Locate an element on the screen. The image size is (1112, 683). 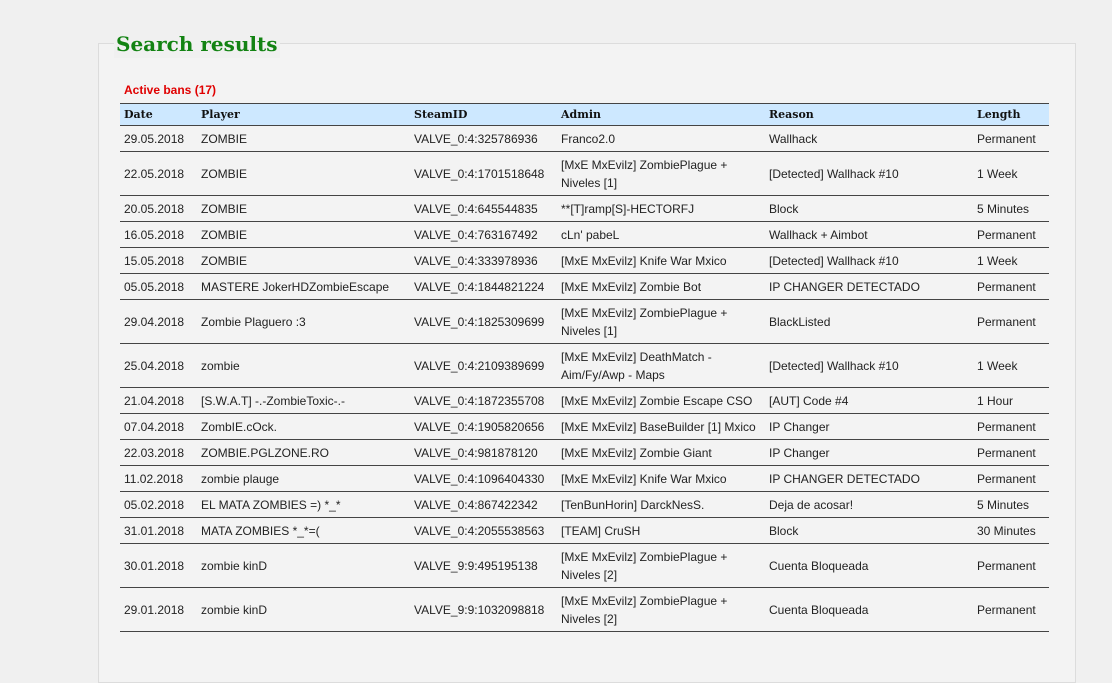
cell-steamid: VALVE_9:9:495195138 is located at coordinates (483, 565).